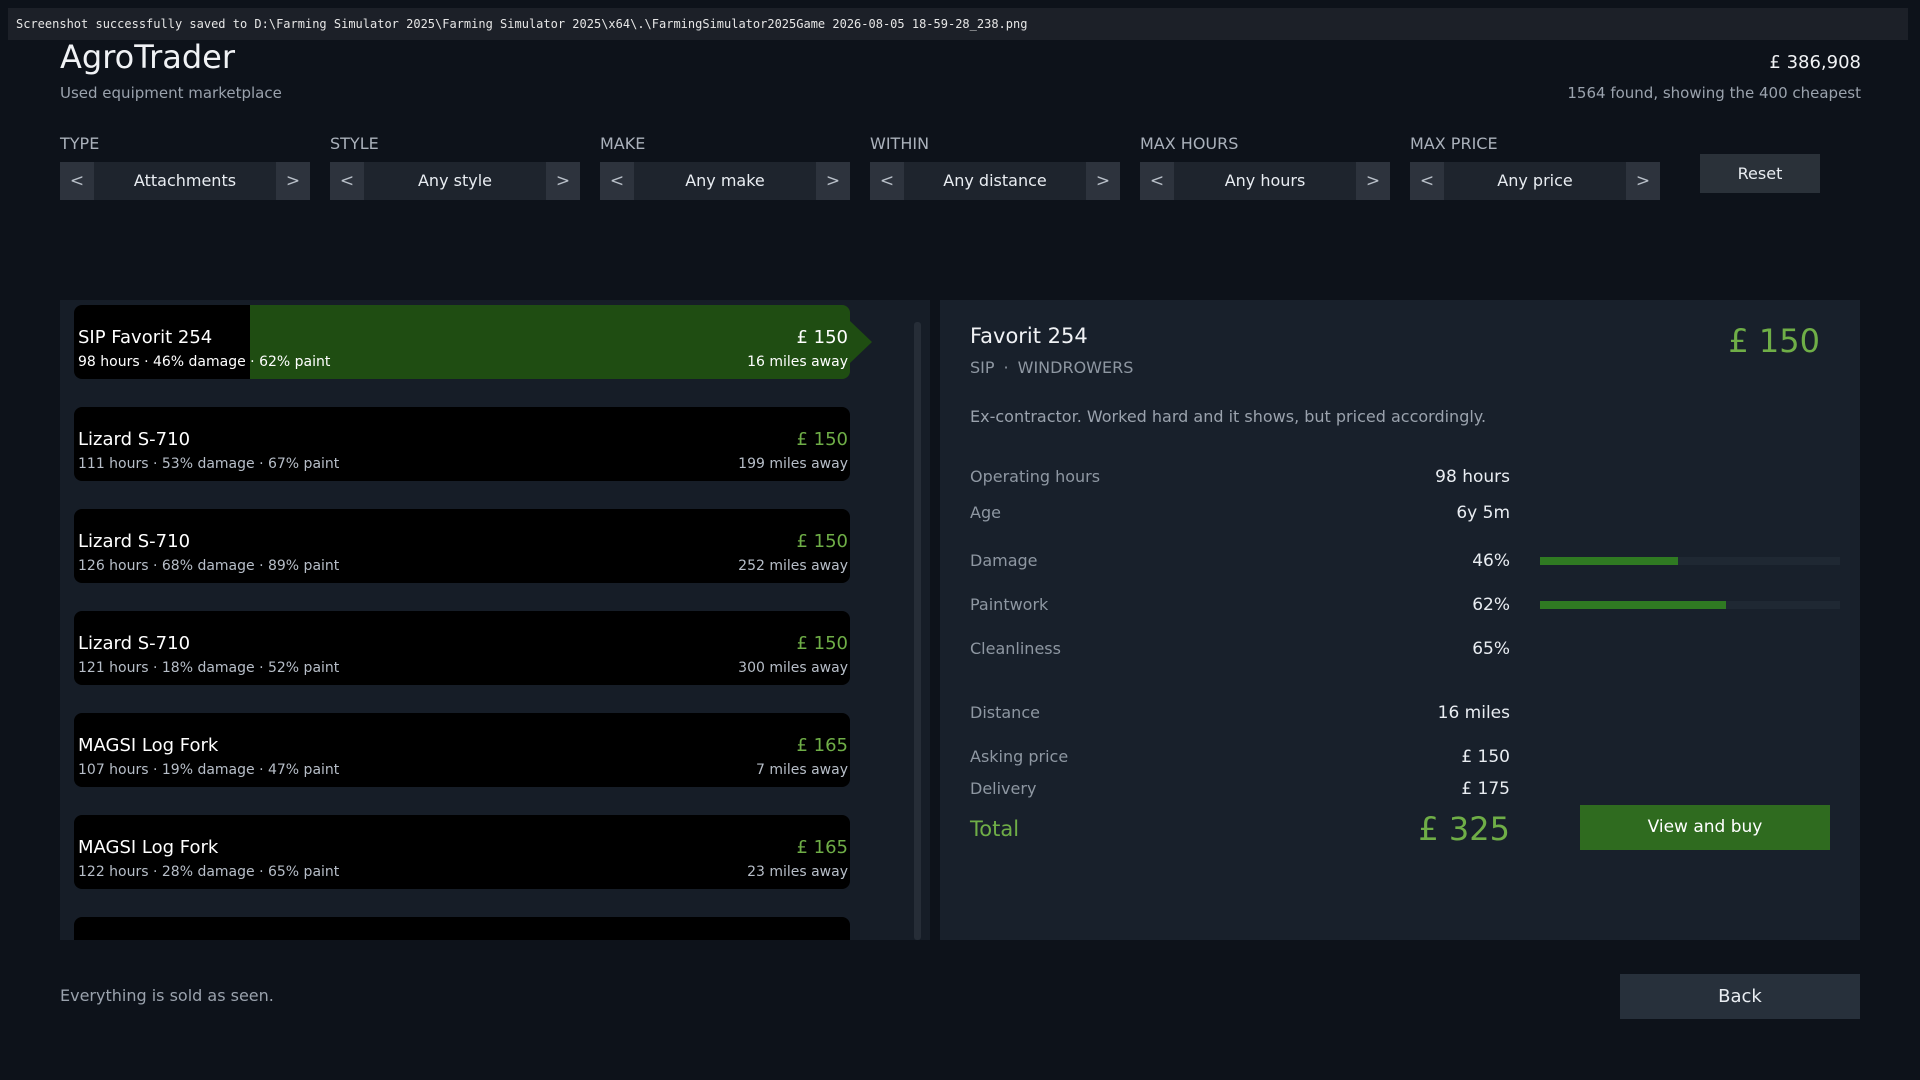 The height and width of the screenshot is (1080, 1920). I want to click on paintwork-label: Paintwork, so click(1009, 604).